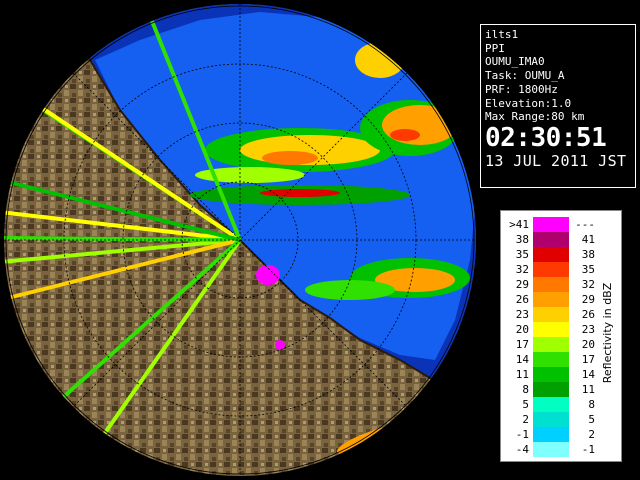 The image size is (640, 480). I want to click on elevation-label: Elevation:1.0, so click(528, 103).